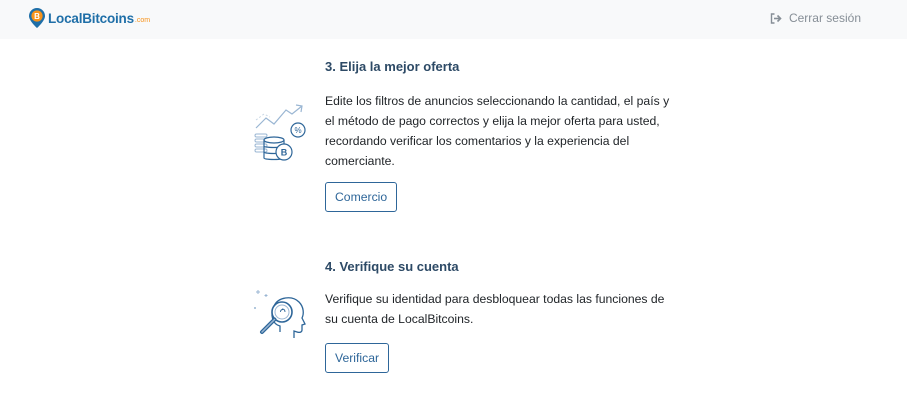 The image size is (907, 420). What do you see at coordinates (824, 18) in the screenshot?
I see `logout-label: Cerrar sesión` at bounding box center [824, 18].